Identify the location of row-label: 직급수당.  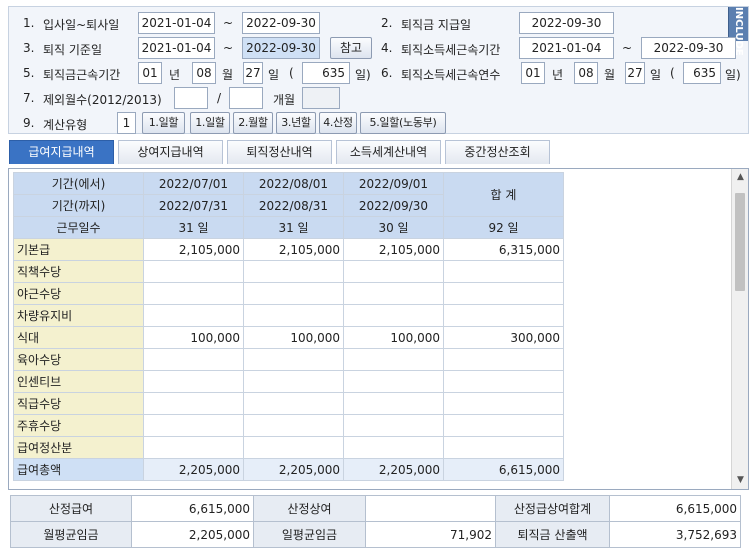
(78, 403).